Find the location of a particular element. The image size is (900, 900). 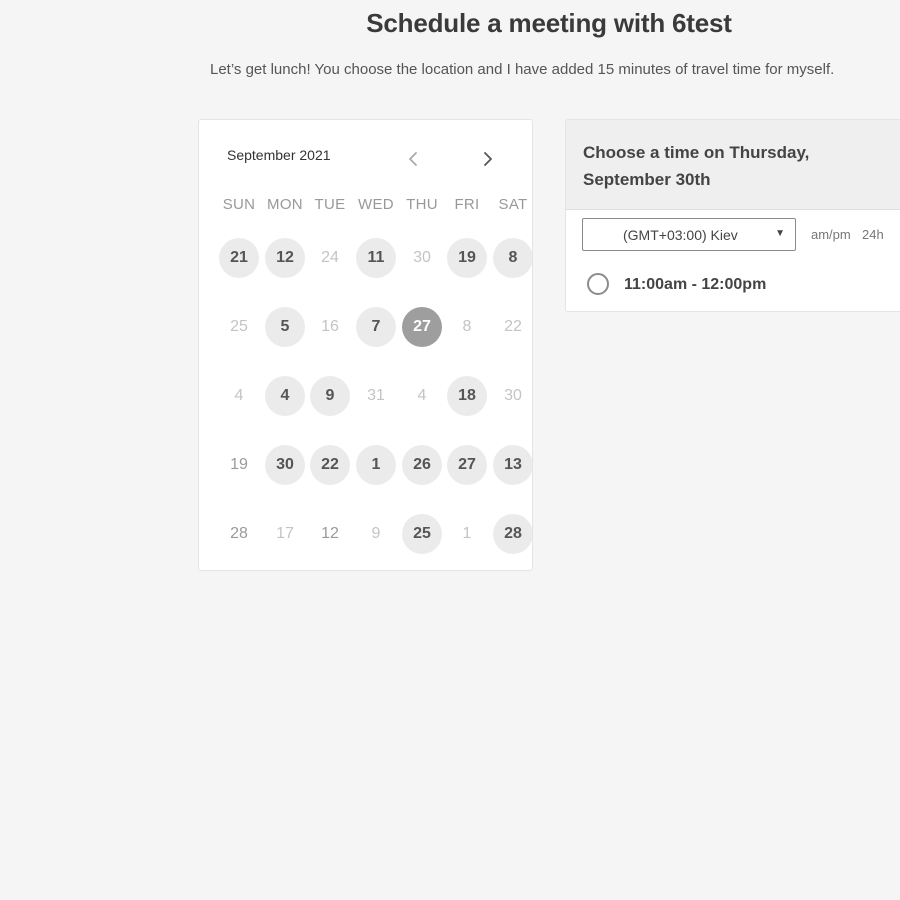

calendar-day: 24 is located at coordinates (330, 257).